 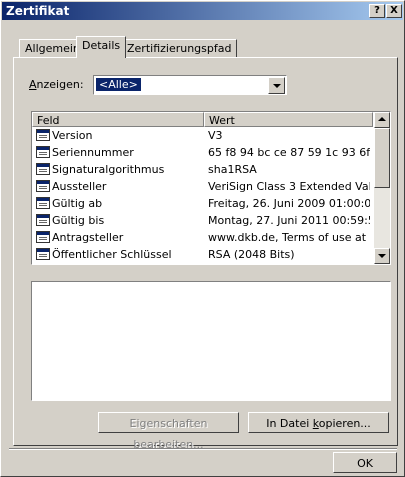 What do you see at coordinates (288, 119) in the screenshot?
I see `column-header-value: Wert` at bounding box center [288, 119].